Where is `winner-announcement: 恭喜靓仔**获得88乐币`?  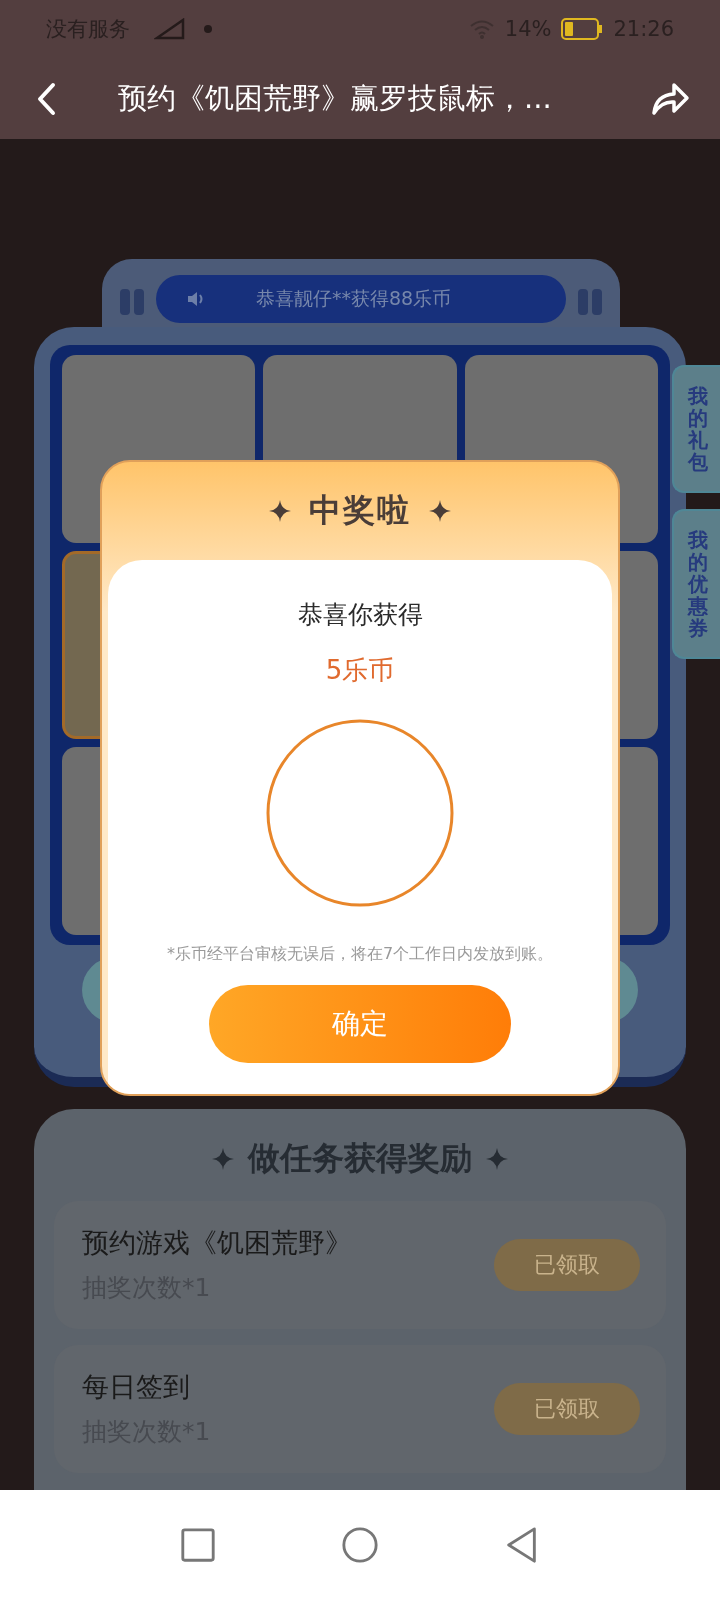
winner-announcement: 恭喜靓仔**获得88乐币 is located at coordinates (354, 299).